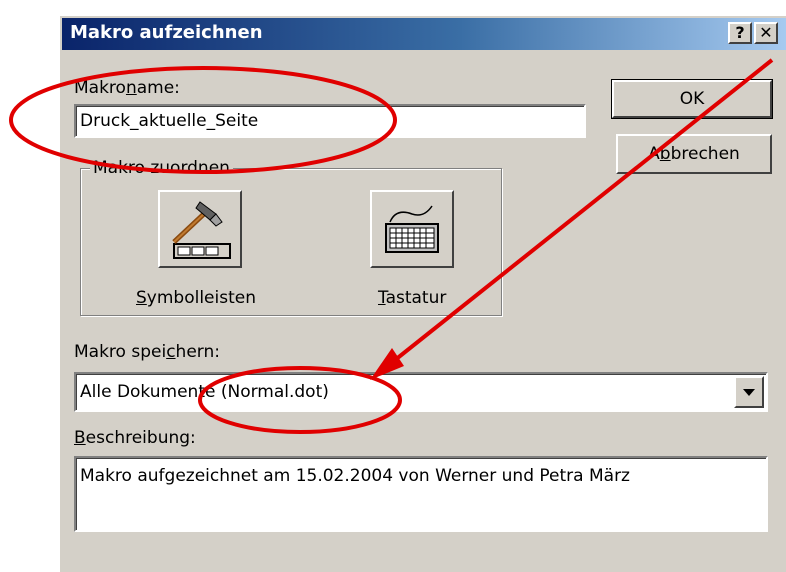 Image resolution: width=786 pixels, height=572 pixels. Describe the element at coordinates (203, 120) in the screenshot. I see `macro-name-highlight-ellipse` at that location.